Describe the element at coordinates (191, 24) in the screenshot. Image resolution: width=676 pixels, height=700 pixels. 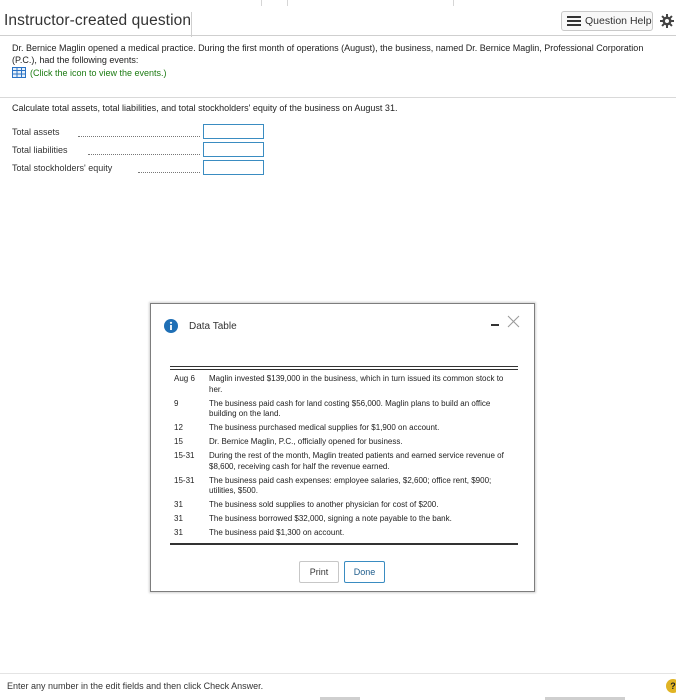
I see `title-divider` at that location.